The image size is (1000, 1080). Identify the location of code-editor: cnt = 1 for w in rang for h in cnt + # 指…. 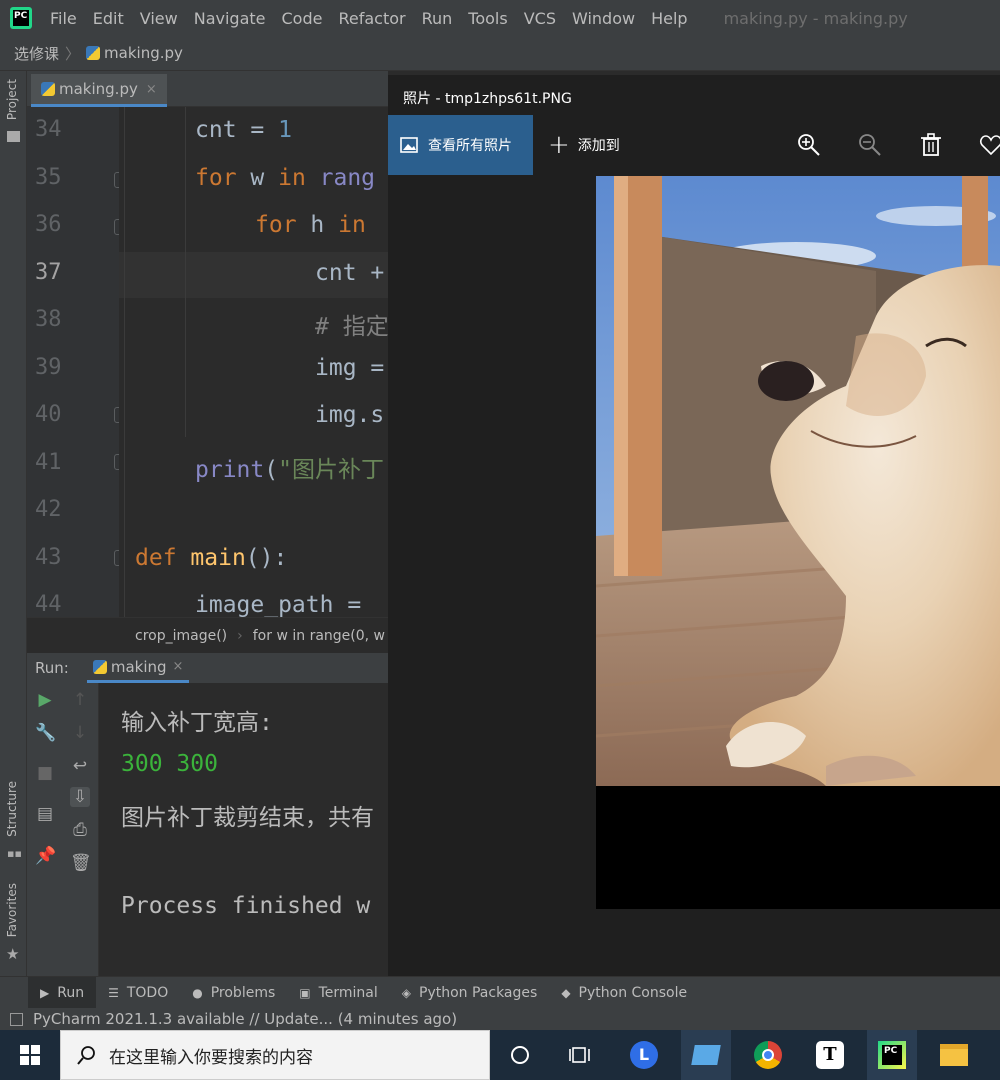
(253, 362).